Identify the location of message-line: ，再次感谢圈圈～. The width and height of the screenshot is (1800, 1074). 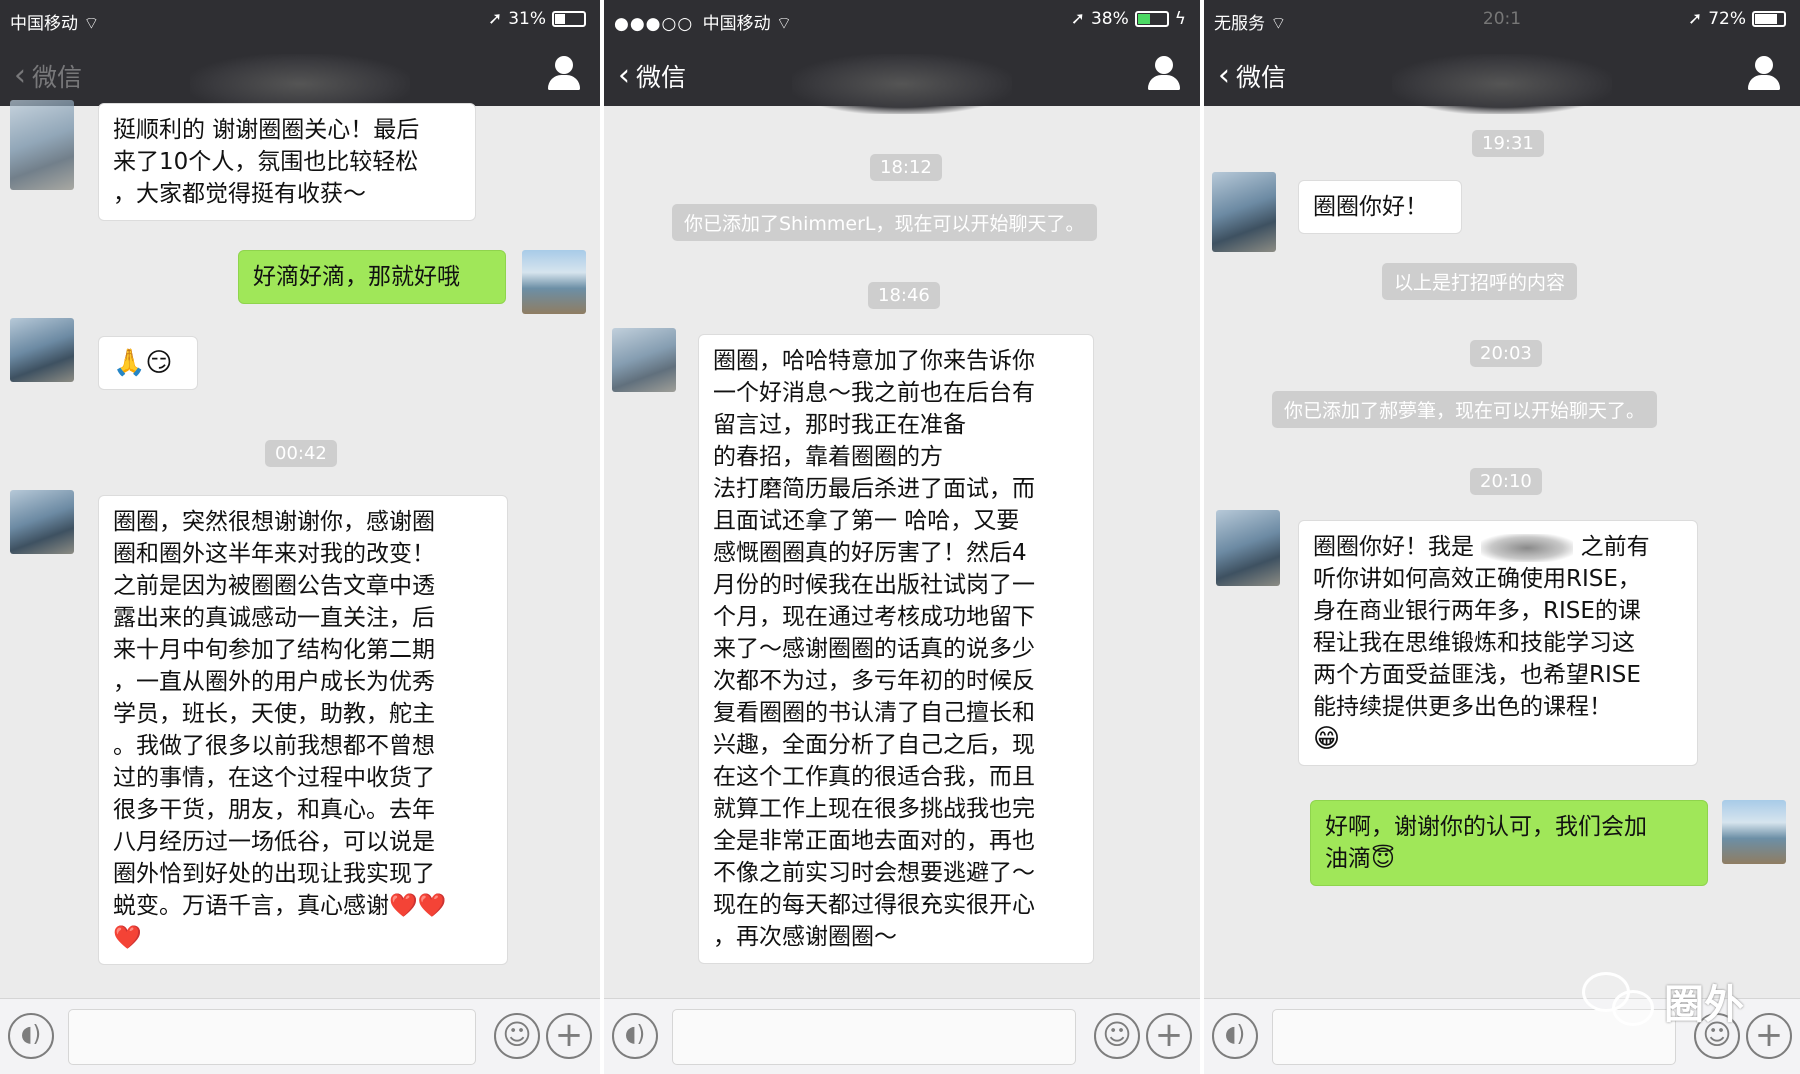
(805, 937).